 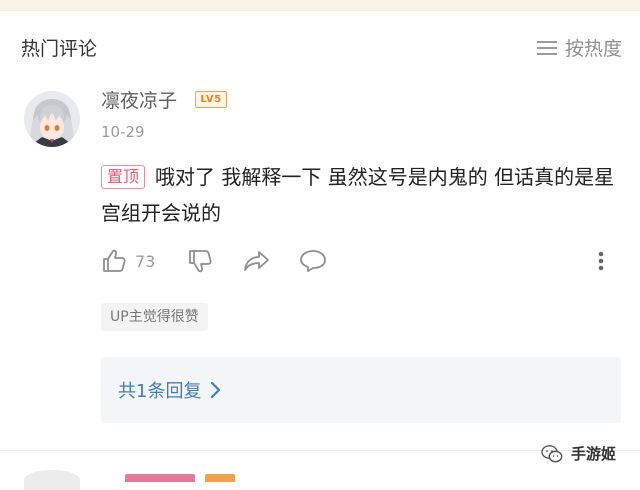 I want to click on share-button, so click(x=256, y=261).